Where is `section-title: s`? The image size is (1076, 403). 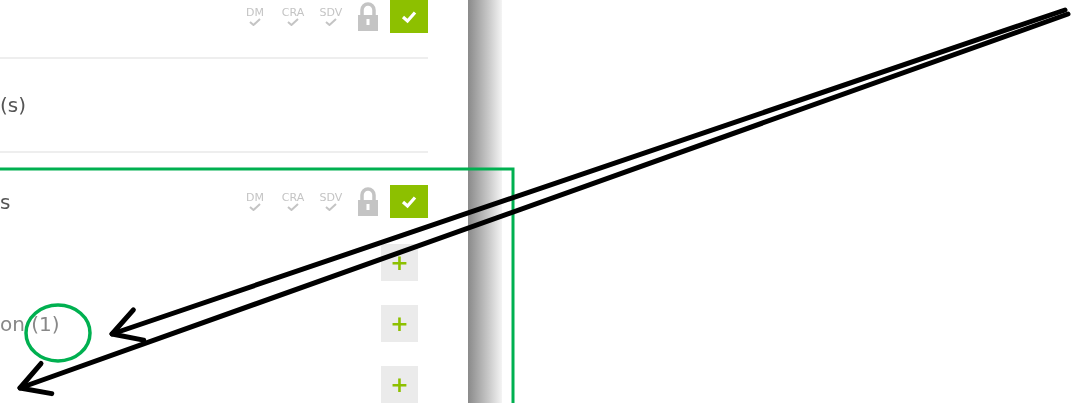 section-title: s is located at coordinates (5, 201).